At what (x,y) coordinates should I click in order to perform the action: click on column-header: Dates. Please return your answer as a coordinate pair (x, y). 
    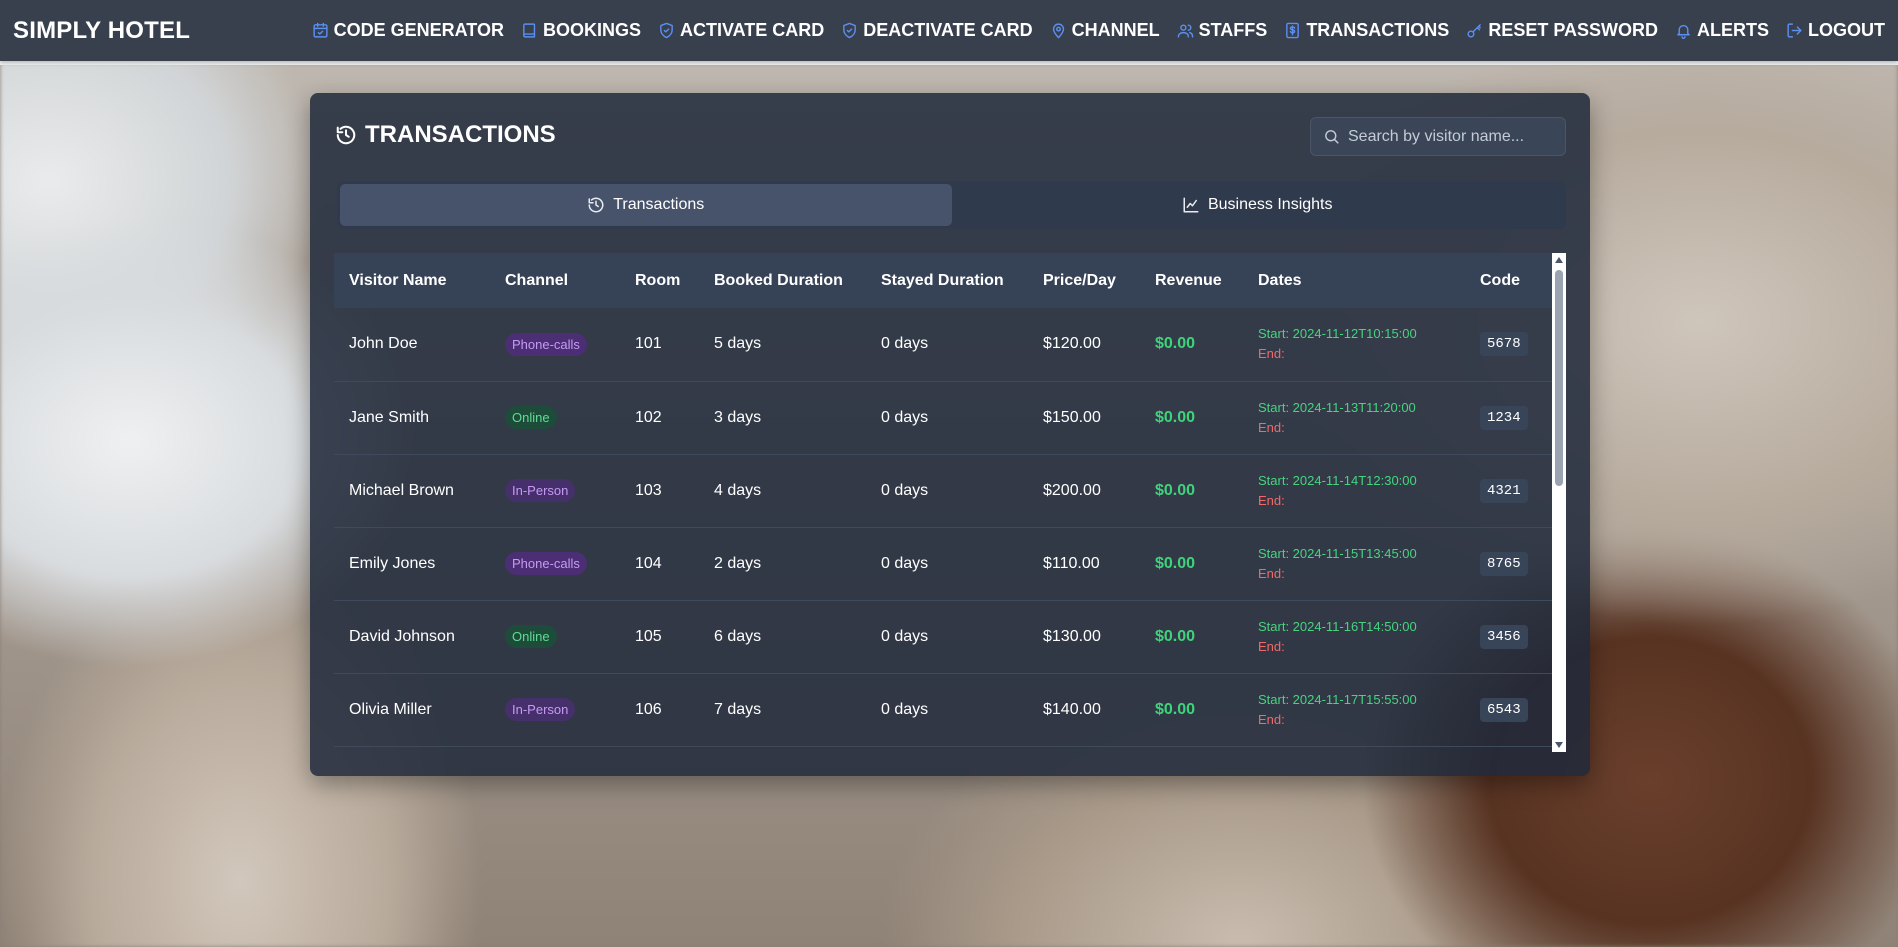
    Looking at the image, I should click on (1354, 280).